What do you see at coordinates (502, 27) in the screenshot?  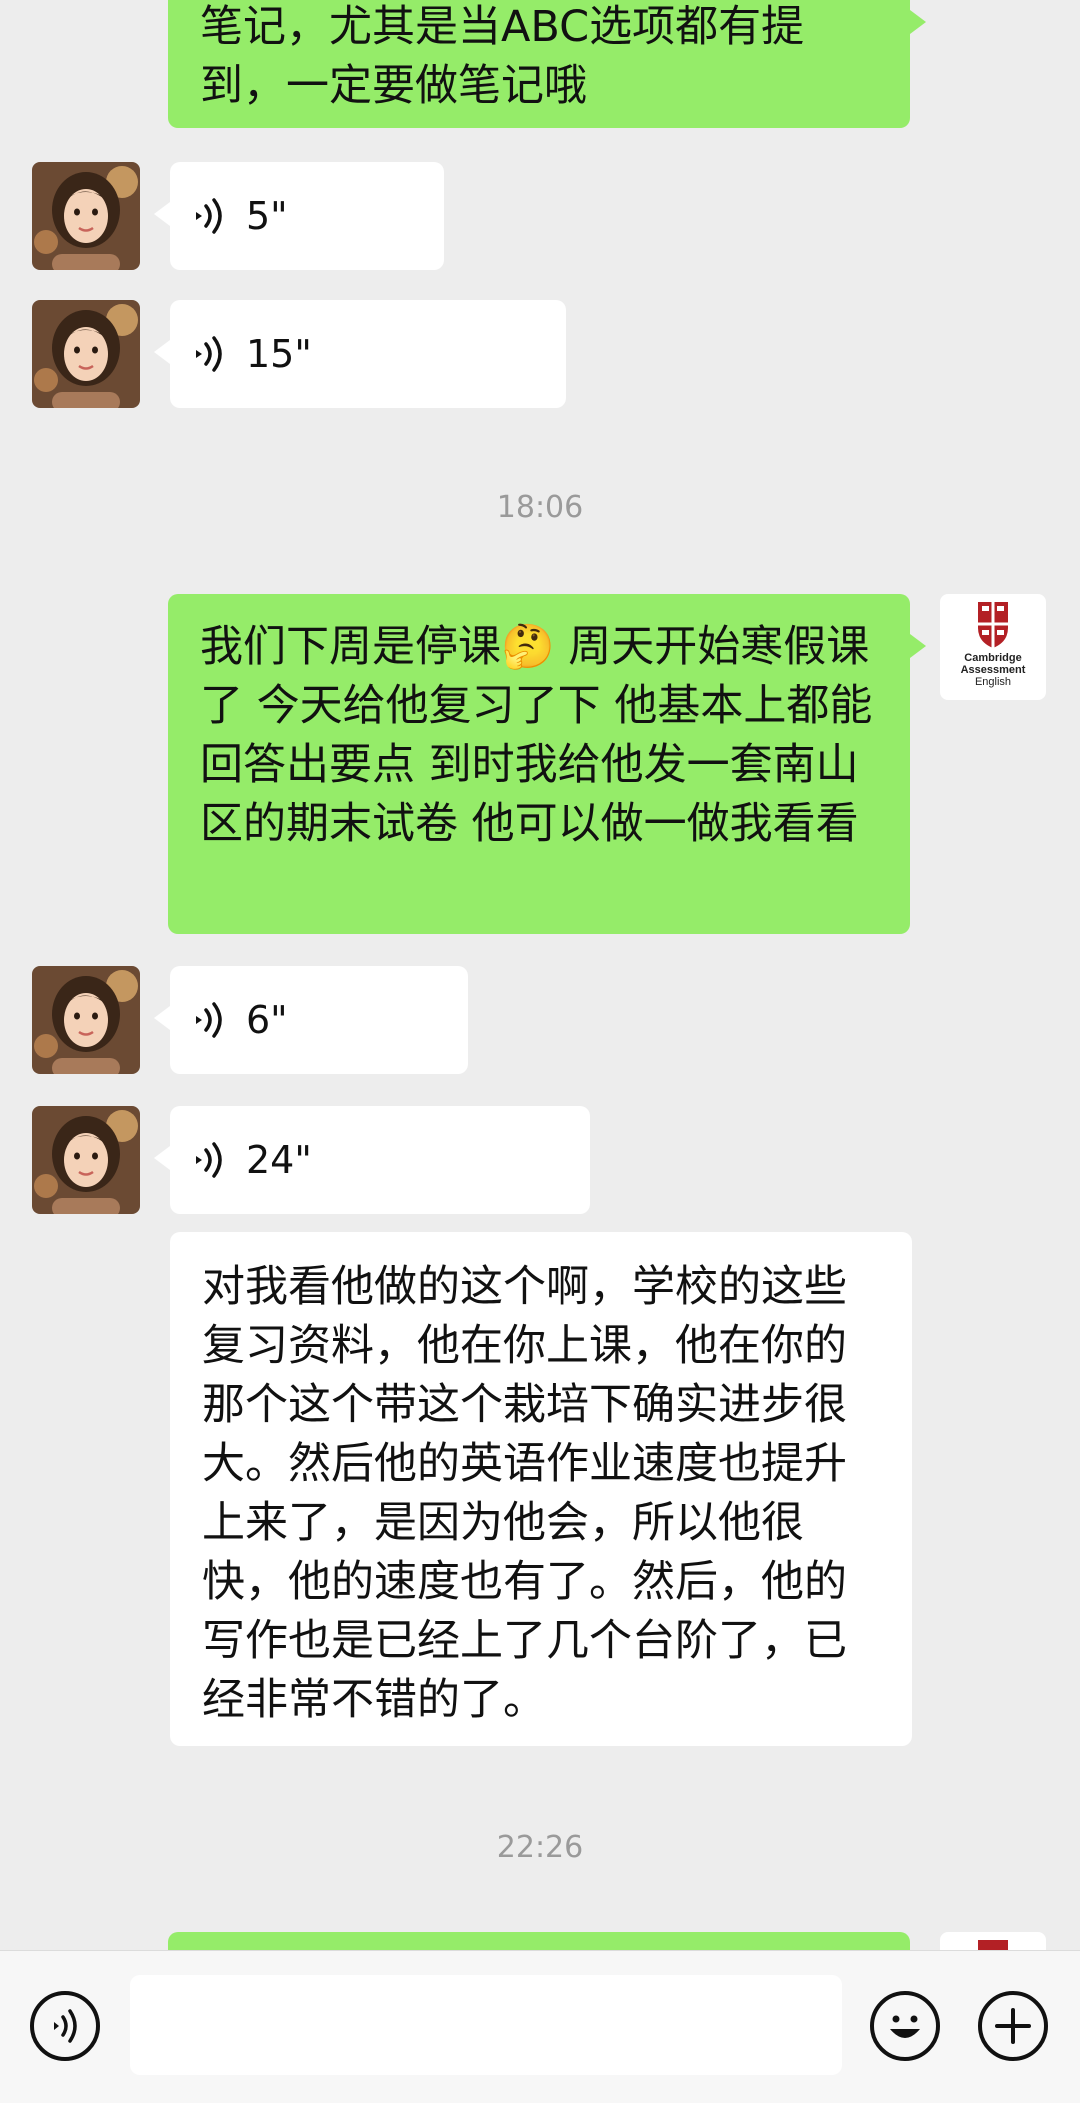 I see `message-text: 笔记，尤其是当ABC选项都有提` at bounding box center [502, 27].